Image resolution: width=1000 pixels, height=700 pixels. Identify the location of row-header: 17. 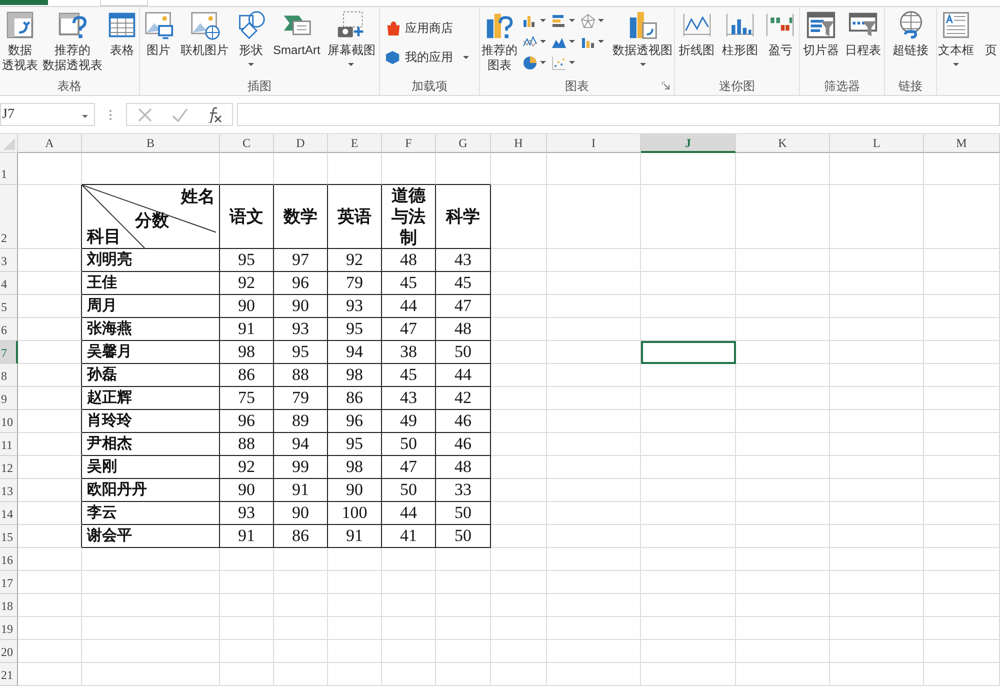
(9, 582).